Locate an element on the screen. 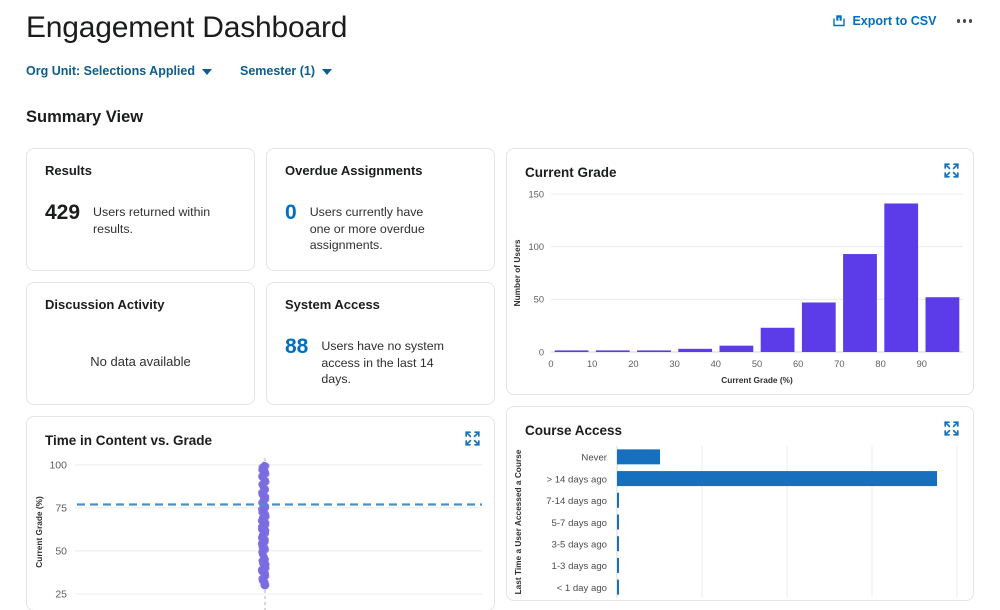 This screenshot has width=1000, height=610. filter-semester-label: Semester (1) is located at coordinates (278, 71).